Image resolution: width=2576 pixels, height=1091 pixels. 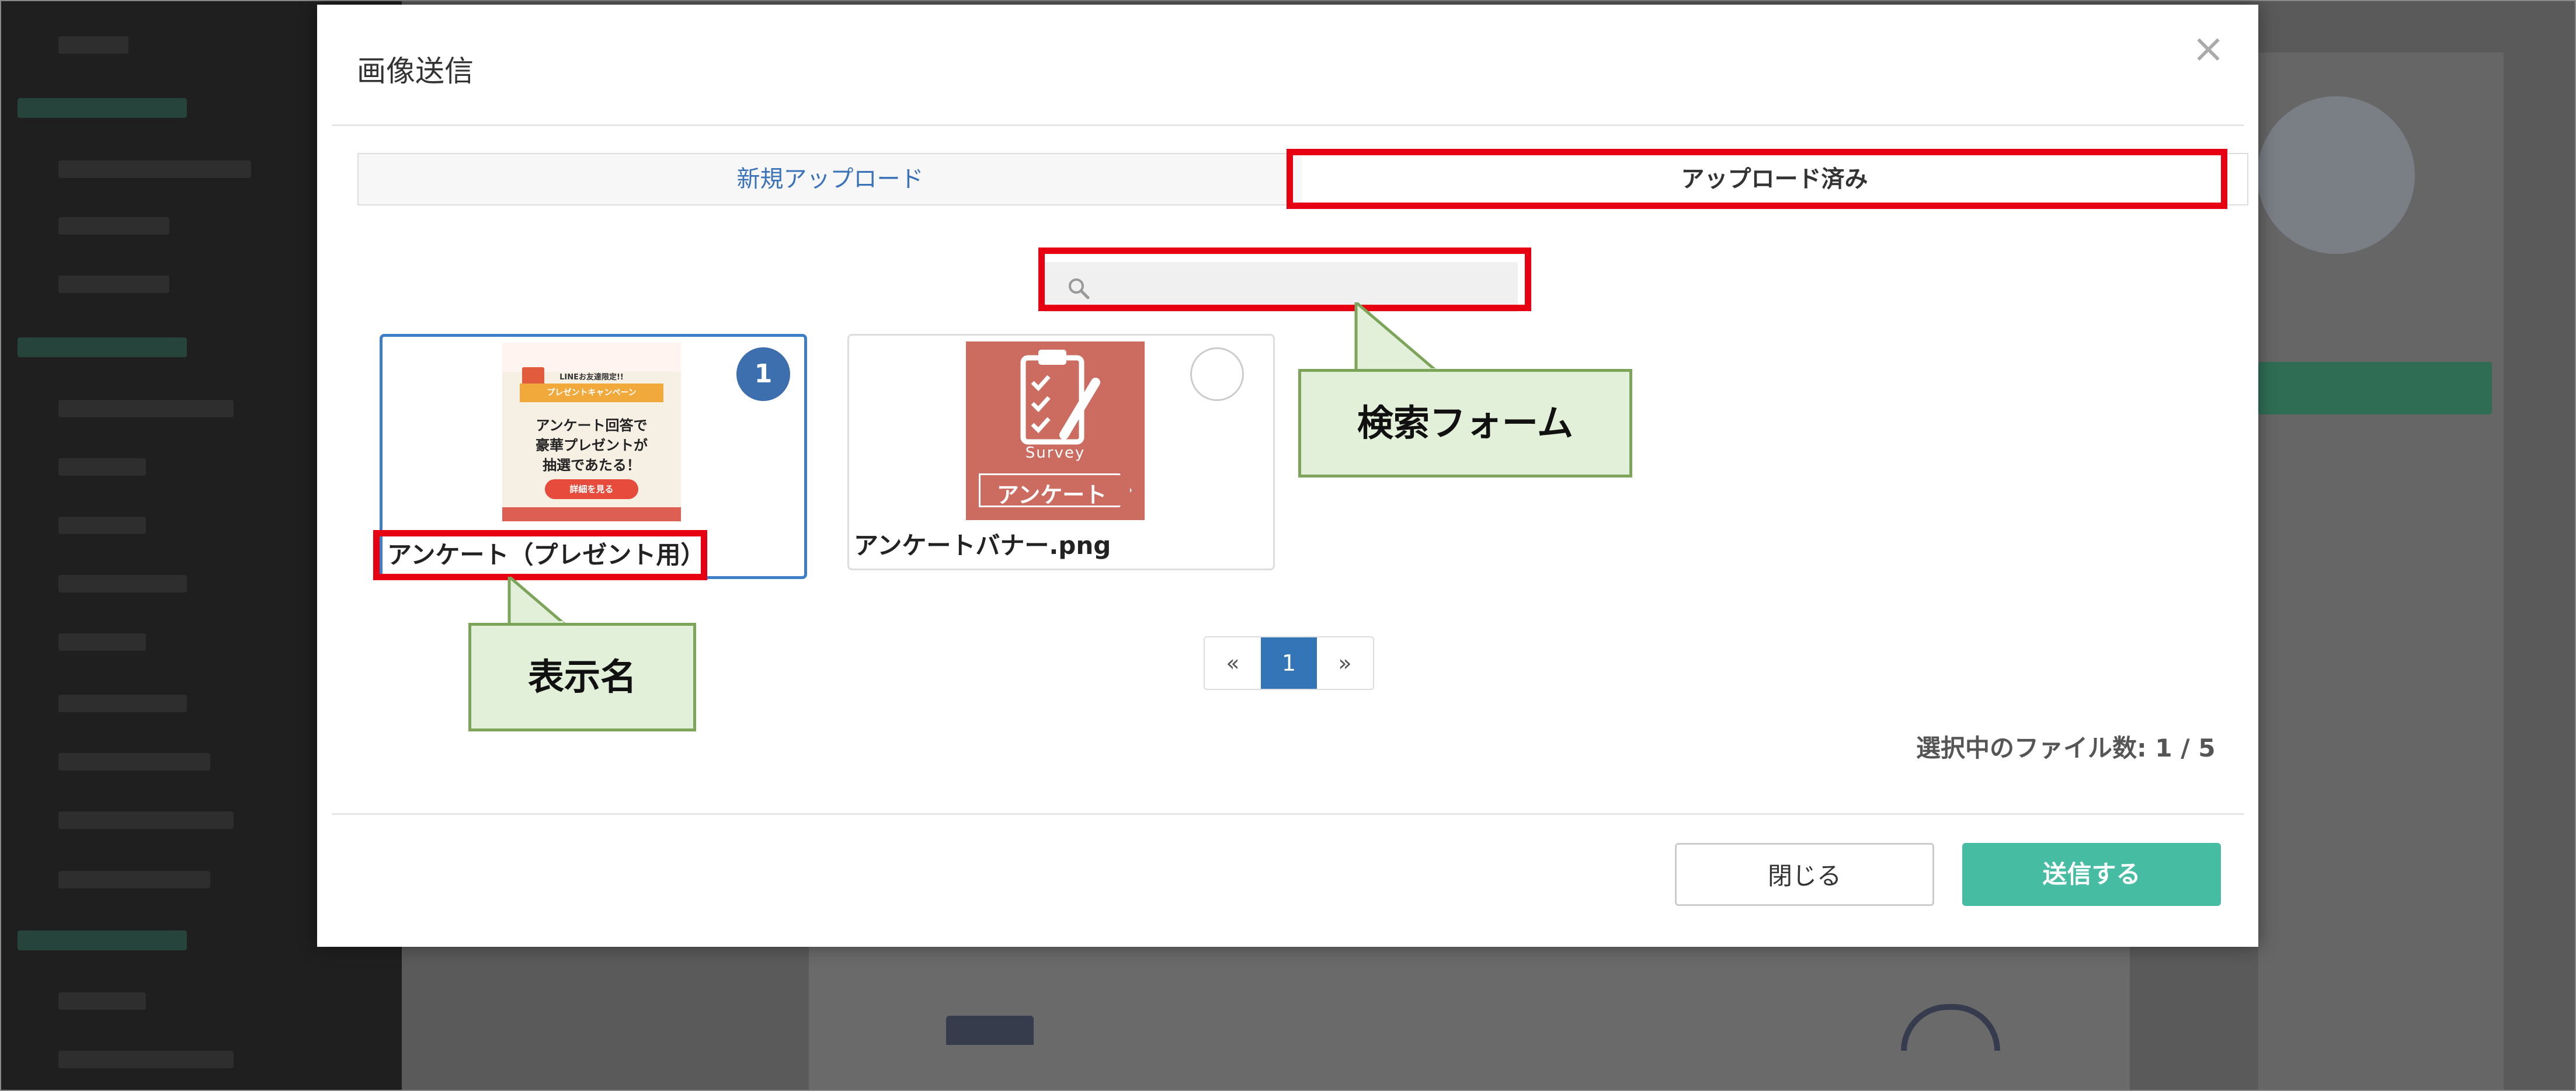 I want to click on selection-order-badge: 1, so click(x=763, y=374).